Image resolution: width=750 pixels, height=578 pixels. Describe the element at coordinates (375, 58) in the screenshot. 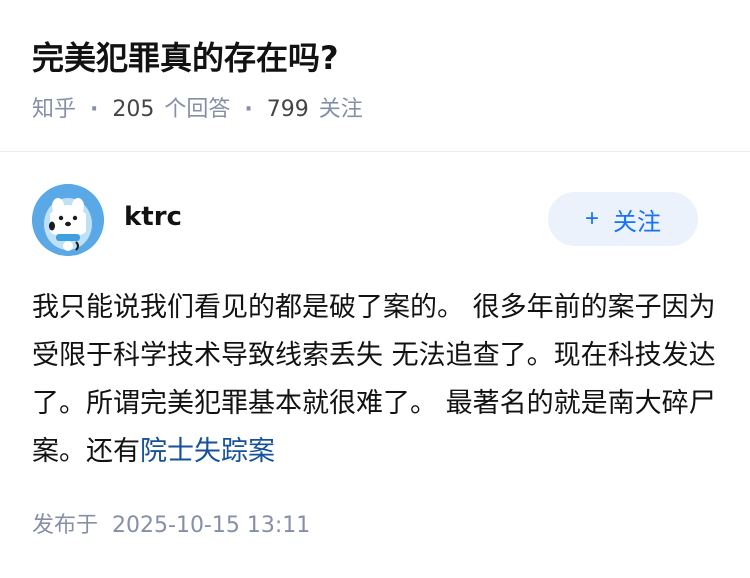

I see `question-title: 完美犯罪真的存在吗?` at that location.